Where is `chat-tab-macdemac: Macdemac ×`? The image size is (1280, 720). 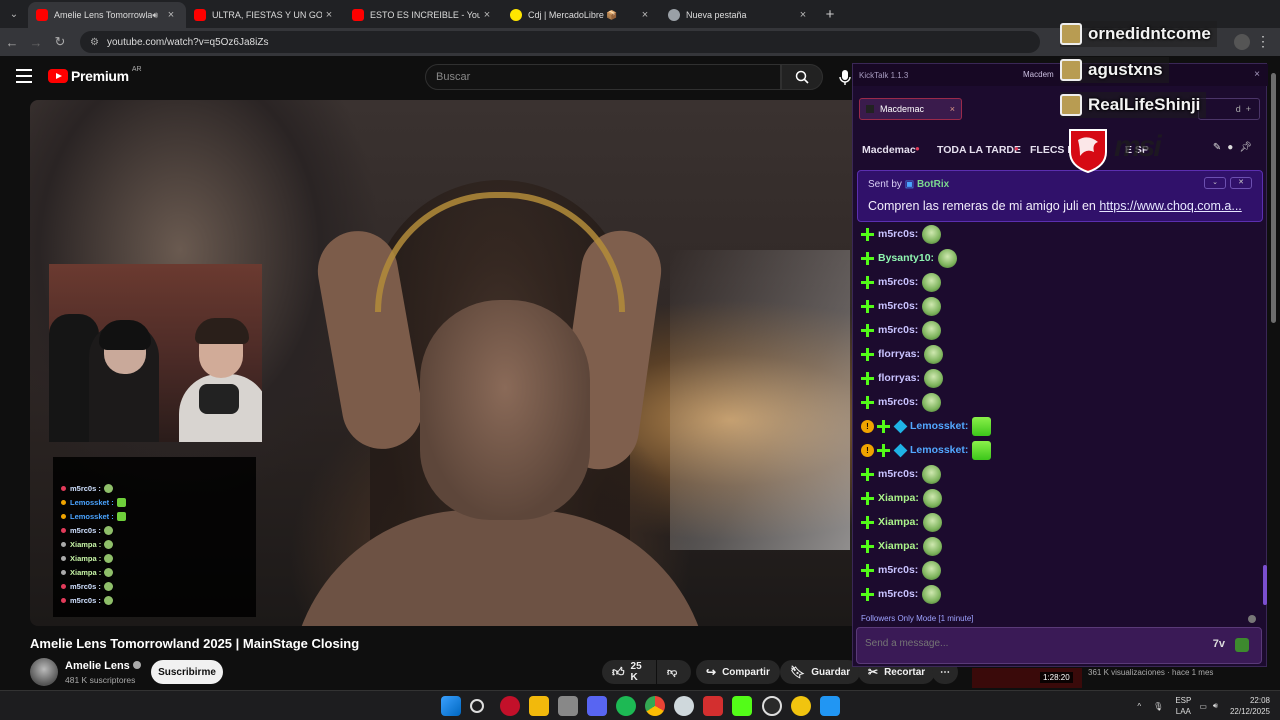 chat-tab-macdemac: Macdemac × is located at coordinates (910, 109).